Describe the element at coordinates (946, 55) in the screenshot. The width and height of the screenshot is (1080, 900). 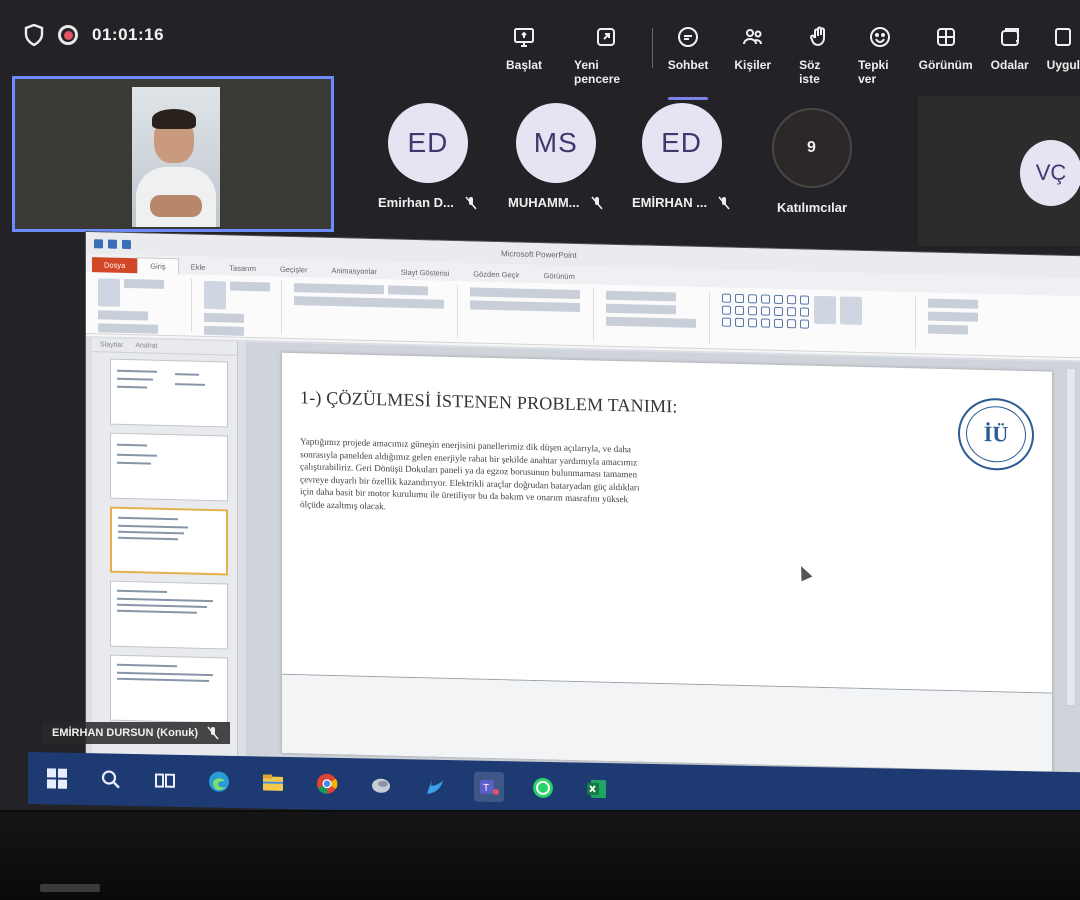
I see `view-button: Görünüm` at that location.